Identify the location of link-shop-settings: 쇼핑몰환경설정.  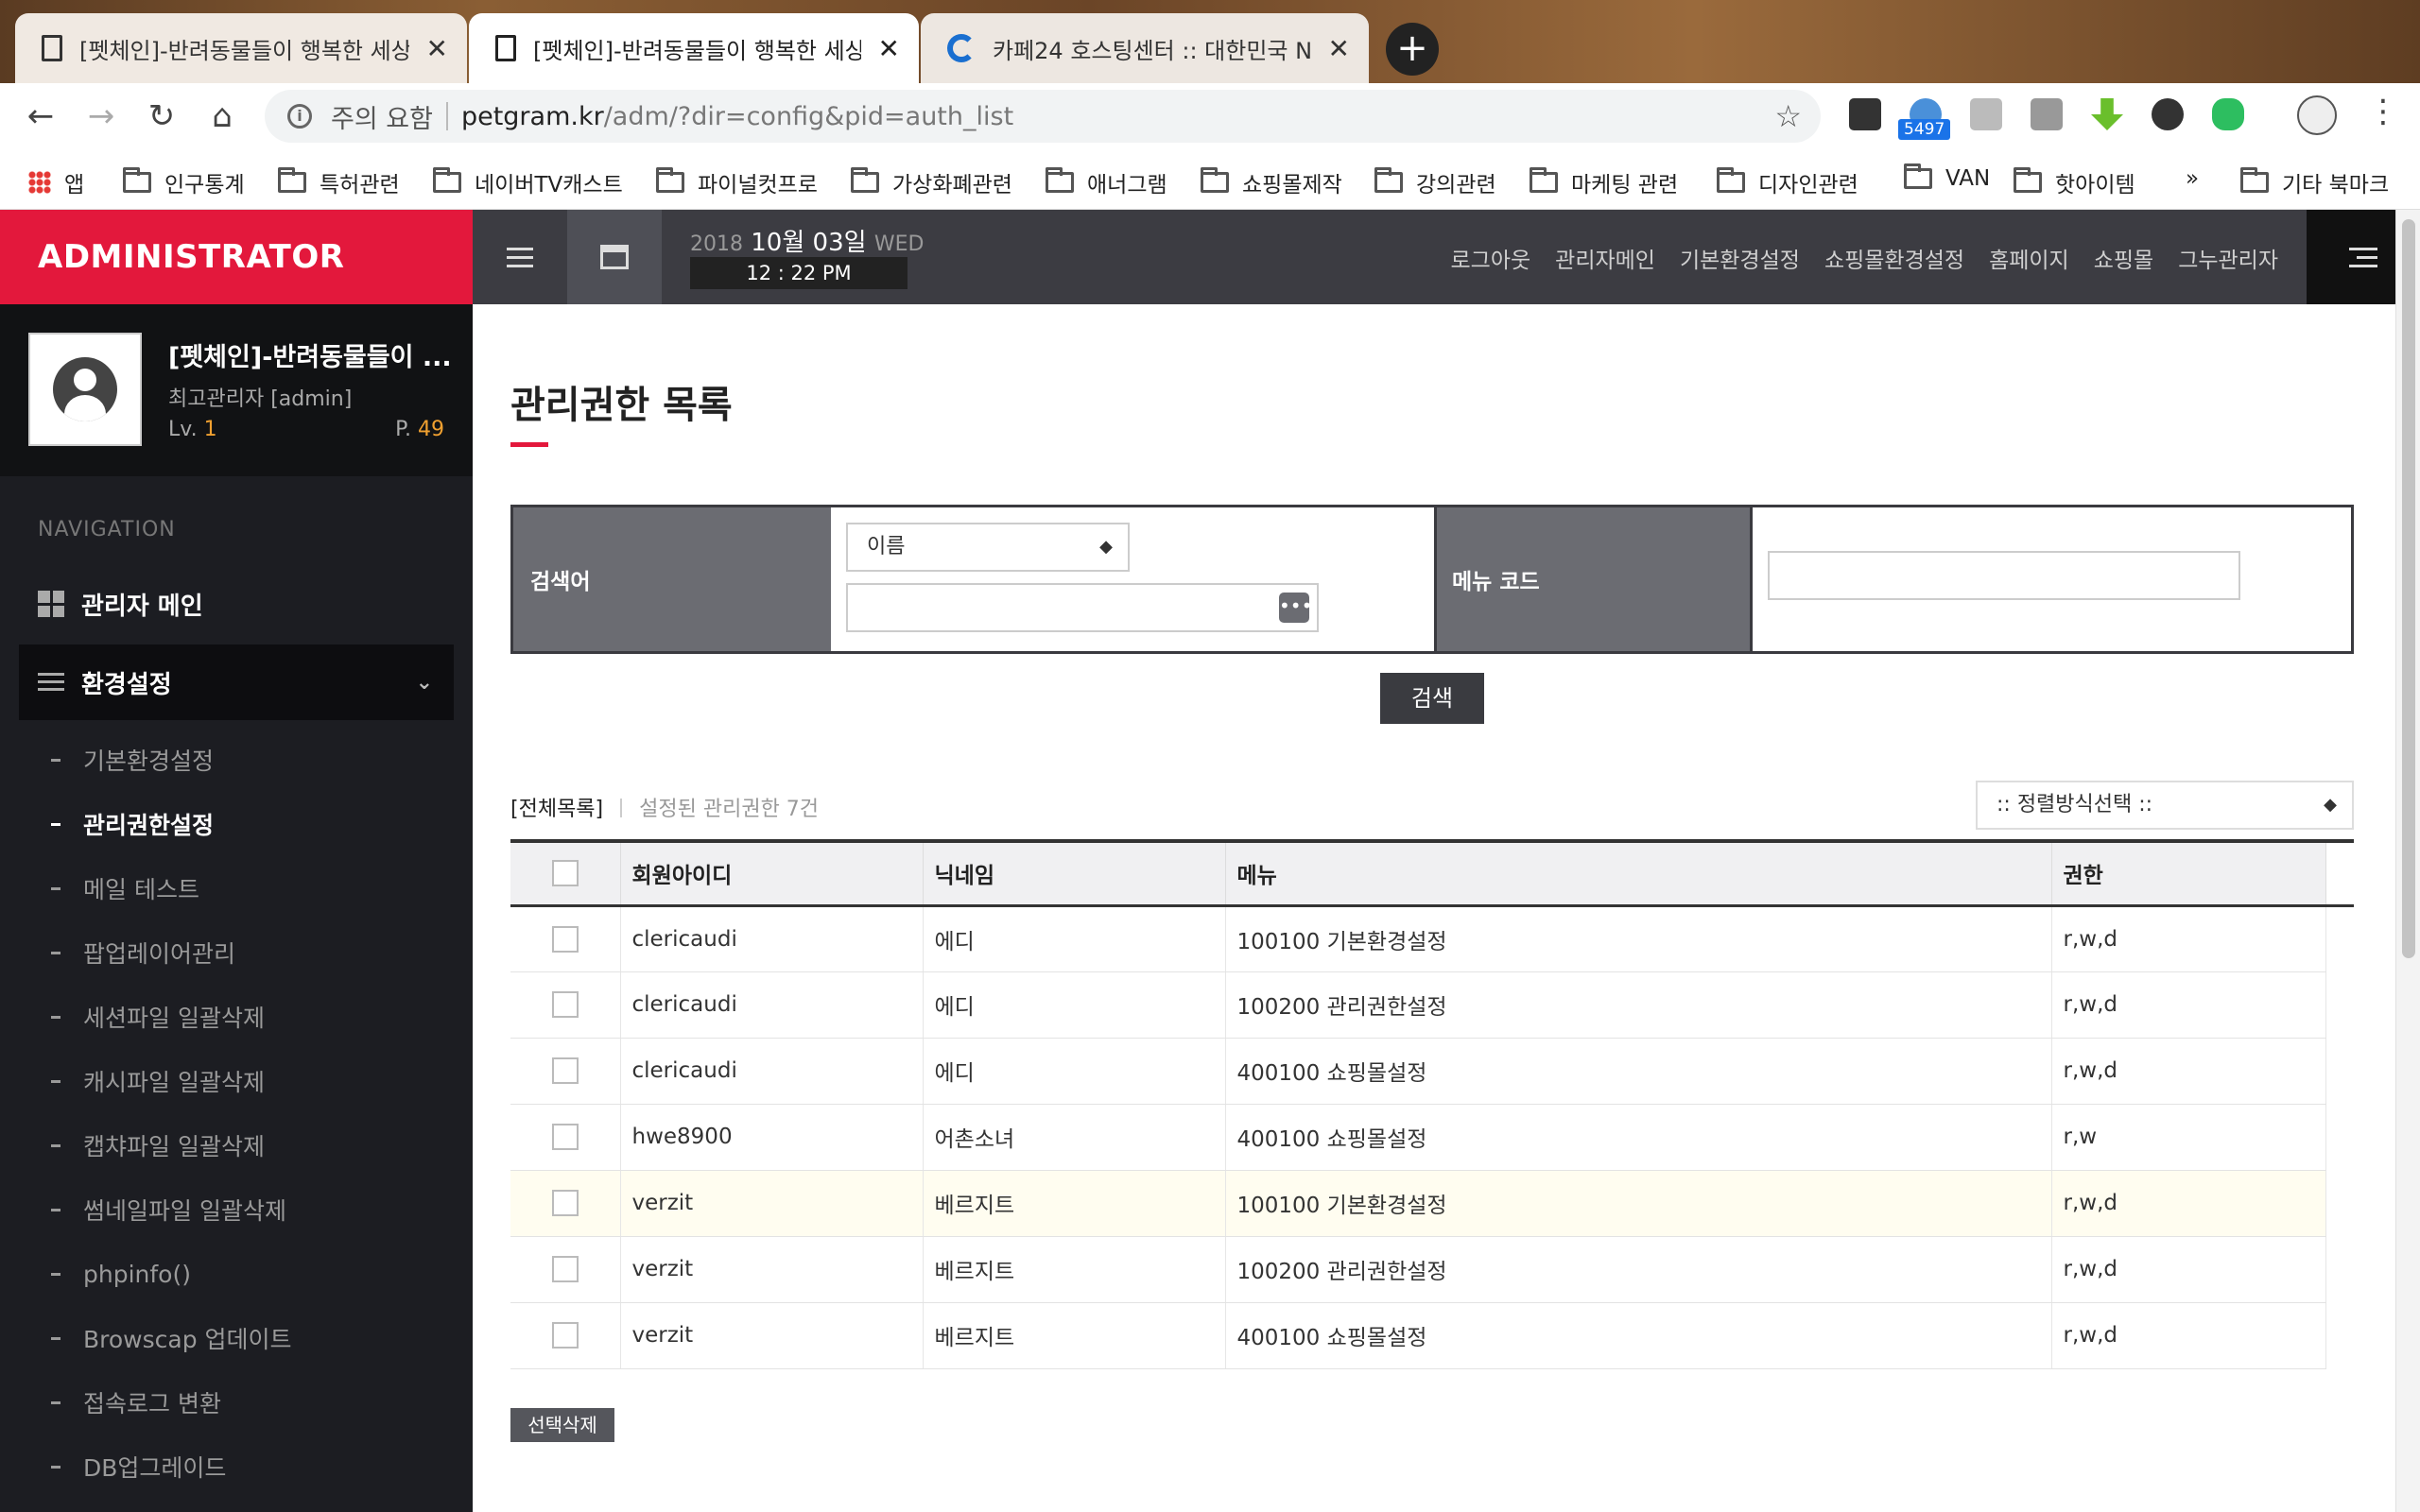
(1894, 258).